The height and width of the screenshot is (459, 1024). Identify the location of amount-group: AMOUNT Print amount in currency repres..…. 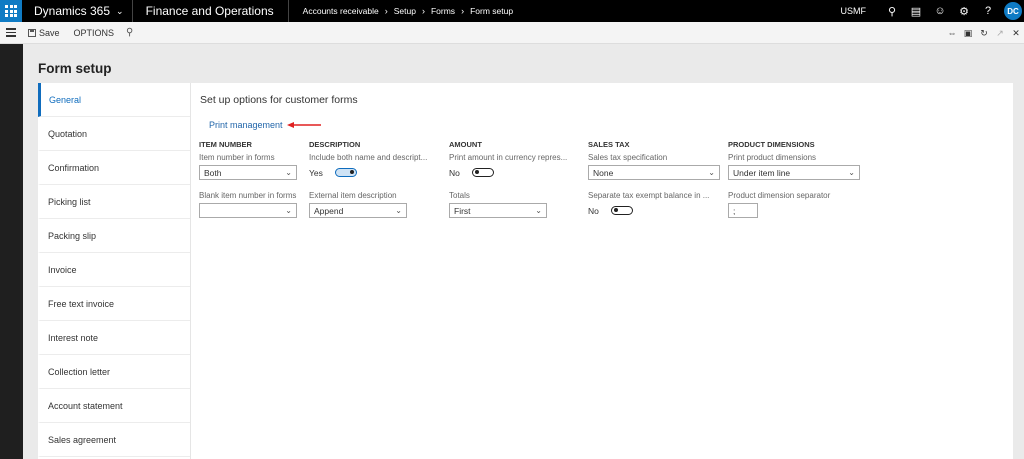
(514, 179).